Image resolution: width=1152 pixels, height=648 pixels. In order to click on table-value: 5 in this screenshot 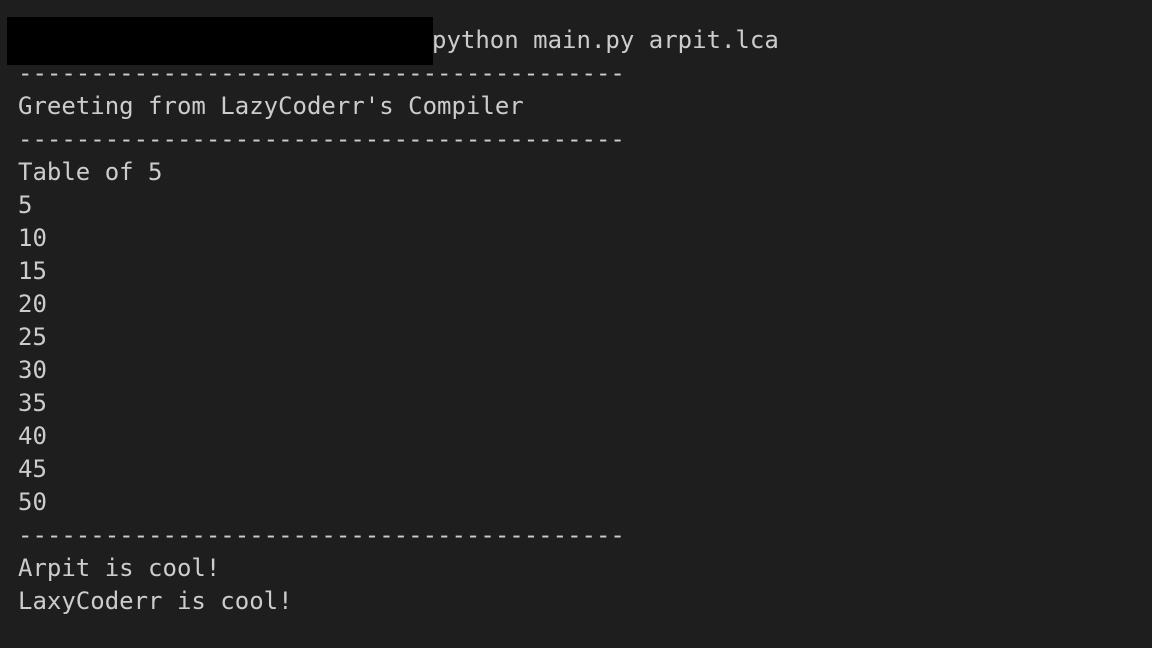, I will do `click(25, 205)`.